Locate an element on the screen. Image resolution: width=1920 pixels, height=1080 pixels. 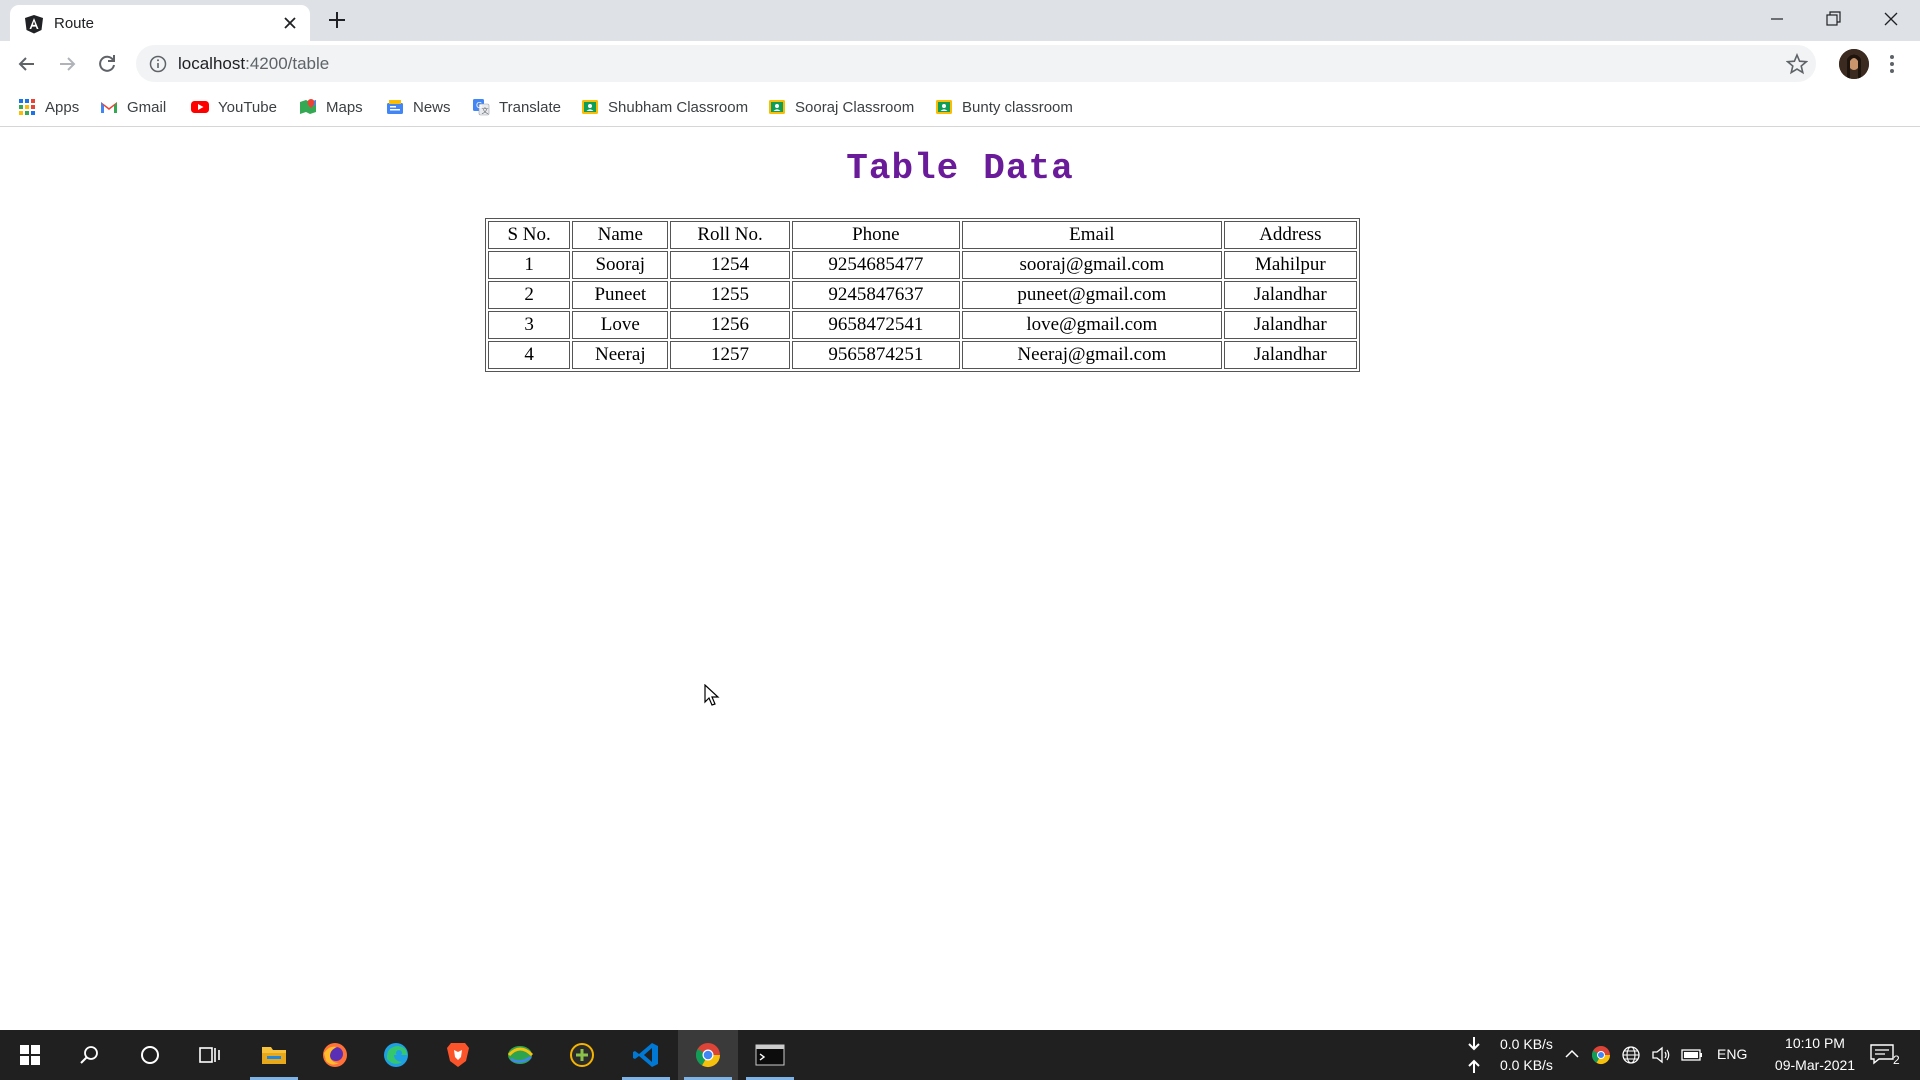
table-cell: 9565874251 is located at coordinates (876, 355).